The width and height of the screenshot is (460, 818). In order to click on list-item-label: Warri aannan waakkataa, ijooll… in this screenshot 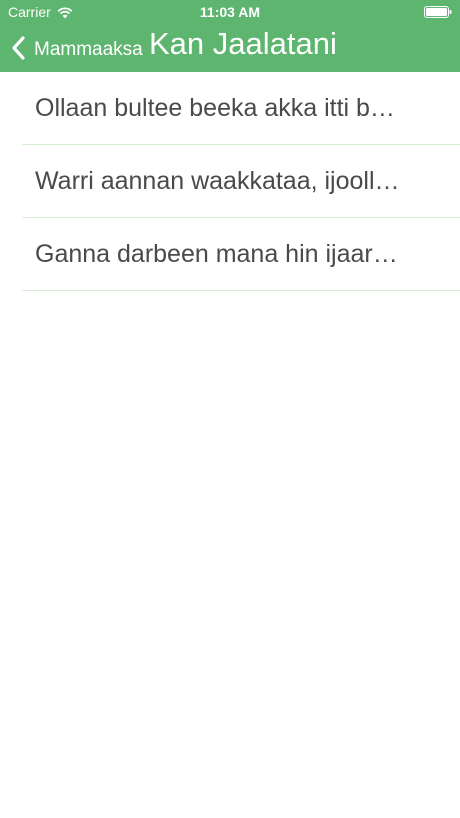, I will do `click(217, 181)`.